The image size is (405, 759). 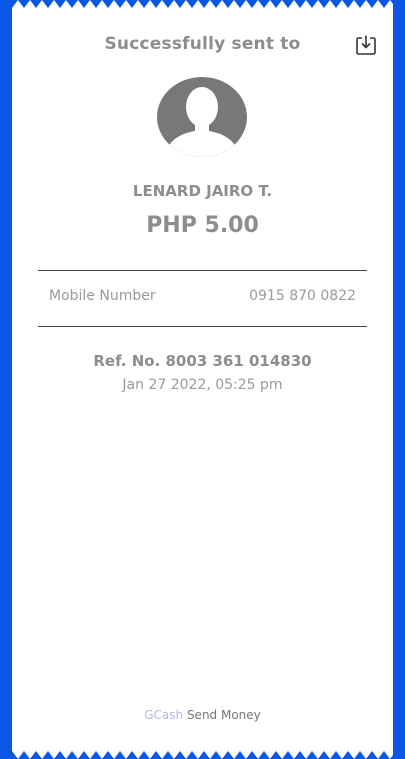 I want to click on download-icon, so click(x=366, y=45).